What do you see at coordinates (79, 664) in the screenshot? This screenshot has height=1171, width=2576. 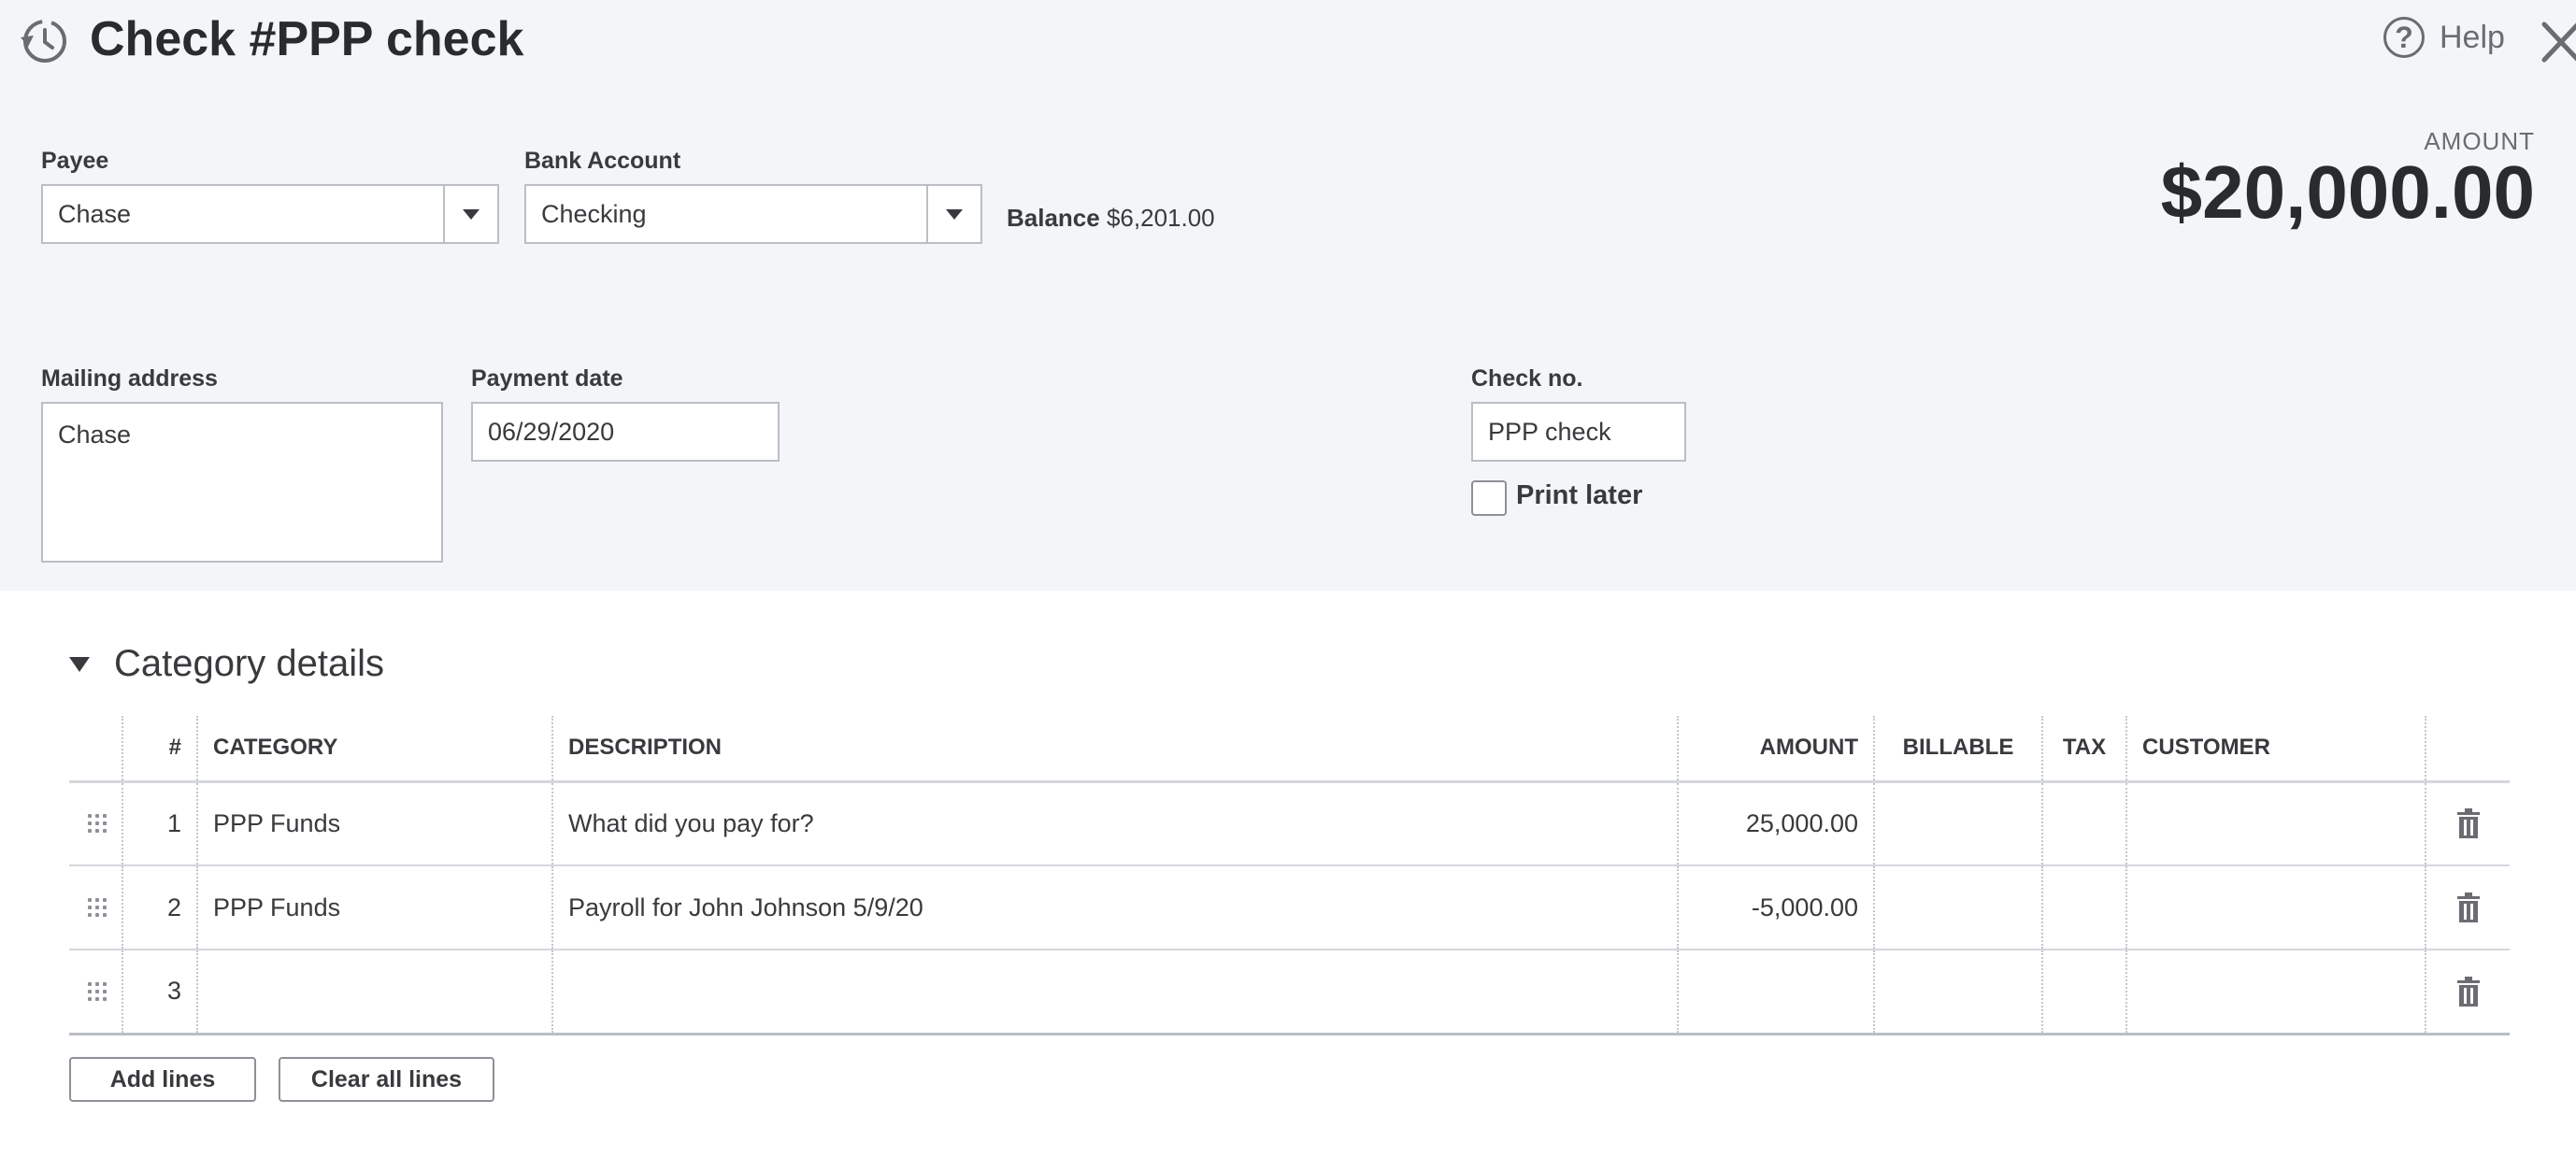 I see `collapse-triangle-icon` at bounding box center [79, 664].